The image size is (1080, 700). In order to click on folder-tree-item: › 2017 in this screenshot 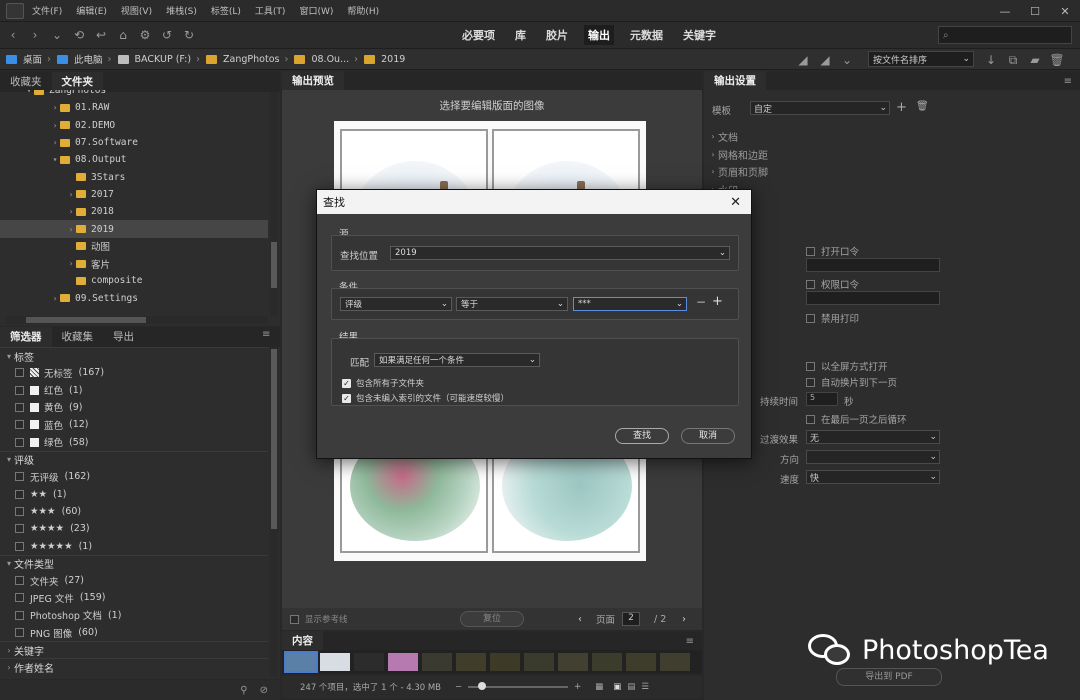, I will do `click(134, 194)`.